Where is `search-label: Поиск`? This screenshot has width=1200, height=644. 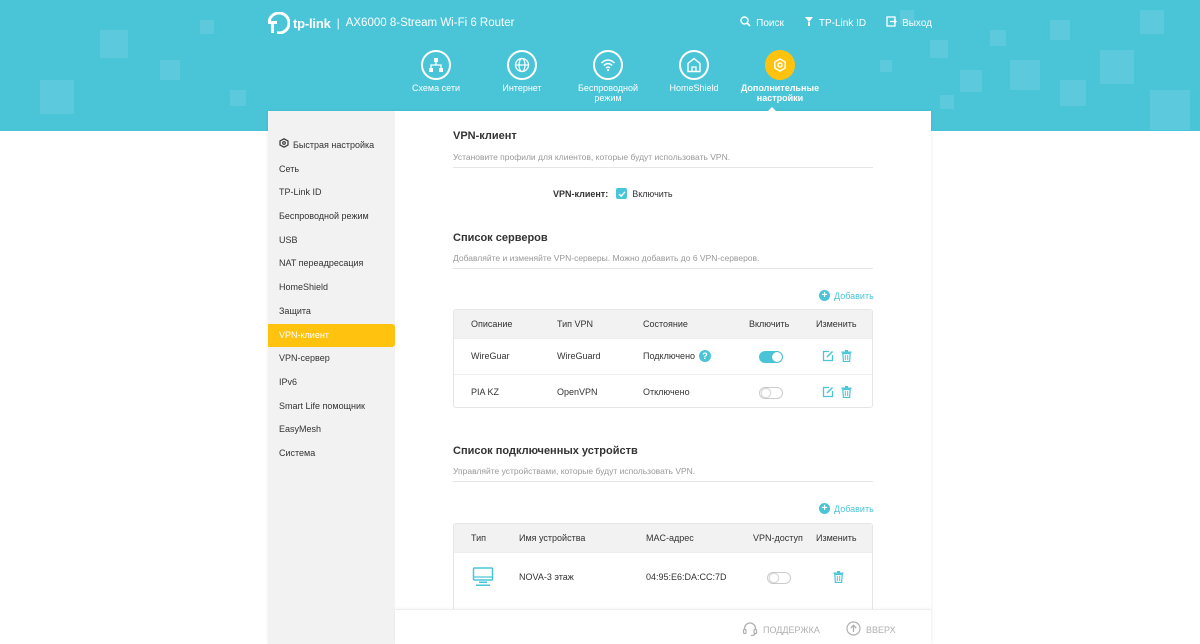 search-label: Поиск is located at coordinates (770, 23).